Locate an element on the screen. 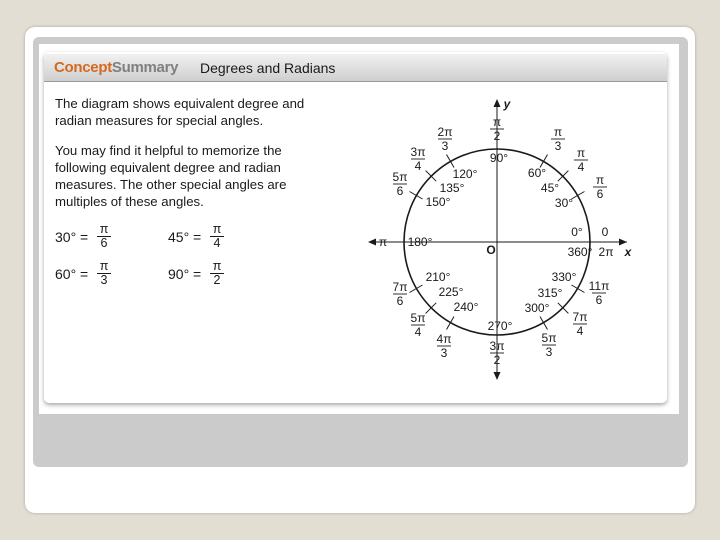  degree-label-330: 330° is located at coordinates (564, 277).